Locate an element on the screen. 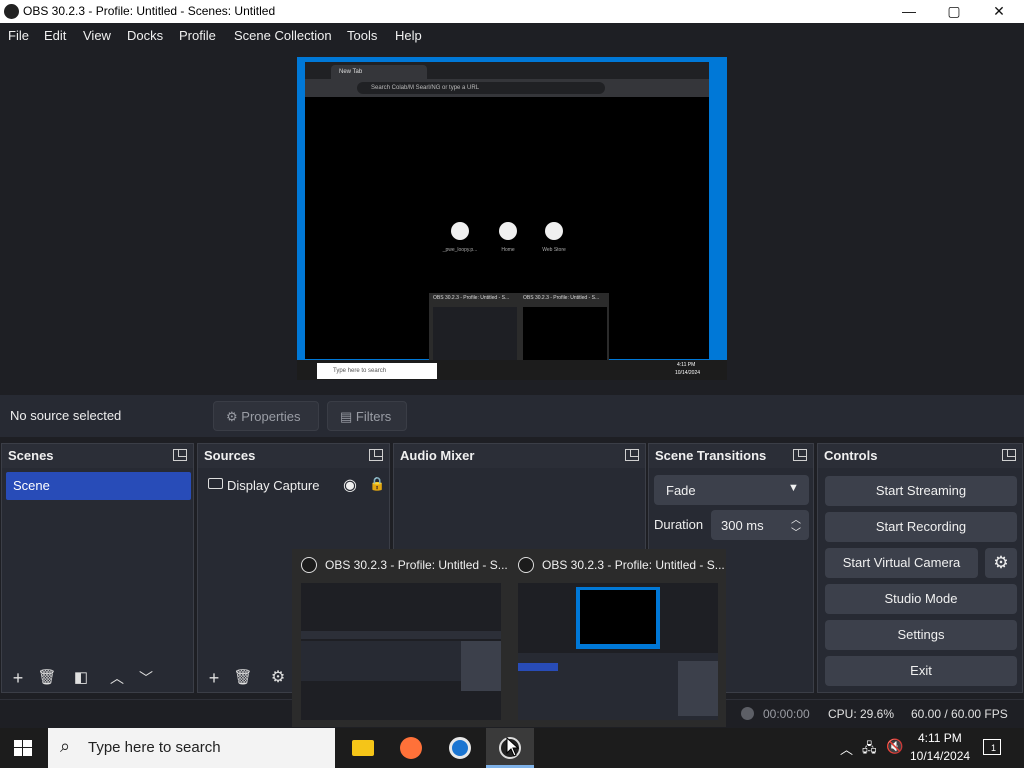 This screenshot has height=768, width=1024. start-streaming-button: Start Streaming is located at coordinates (921, 491).